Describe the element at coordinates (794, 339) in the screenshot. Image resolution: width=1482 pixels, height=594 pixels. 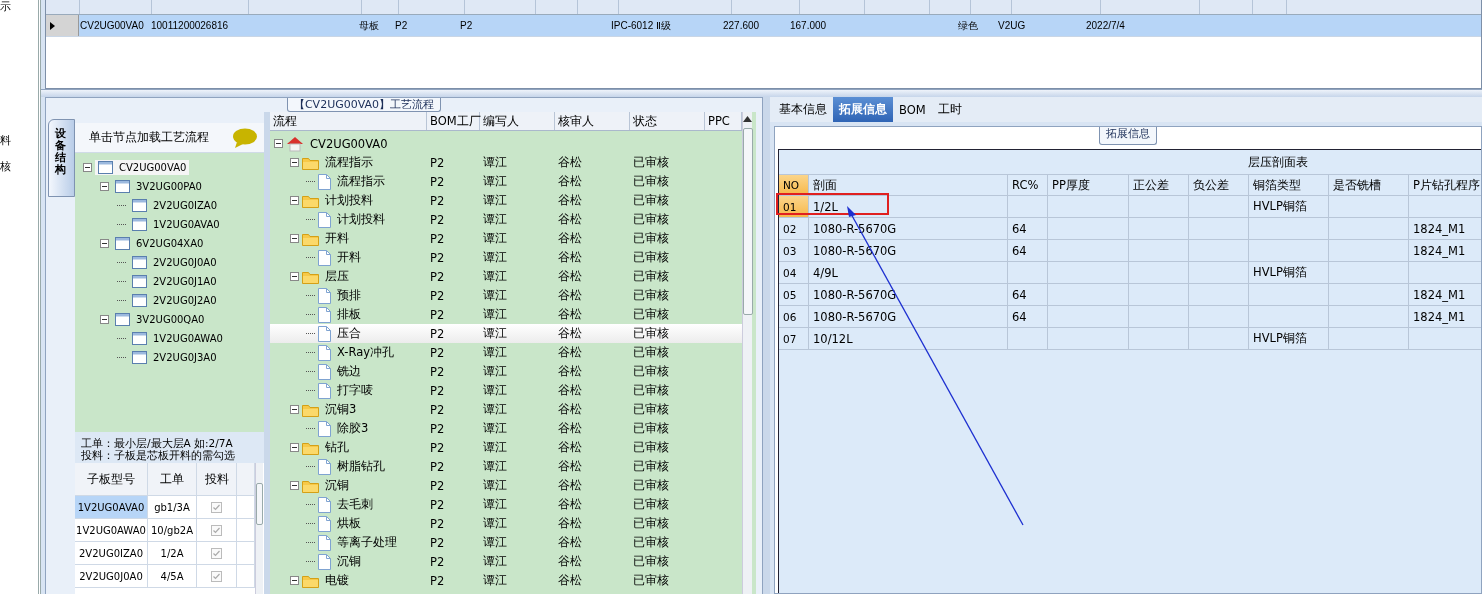
I see `table-cell: 07` at that location.